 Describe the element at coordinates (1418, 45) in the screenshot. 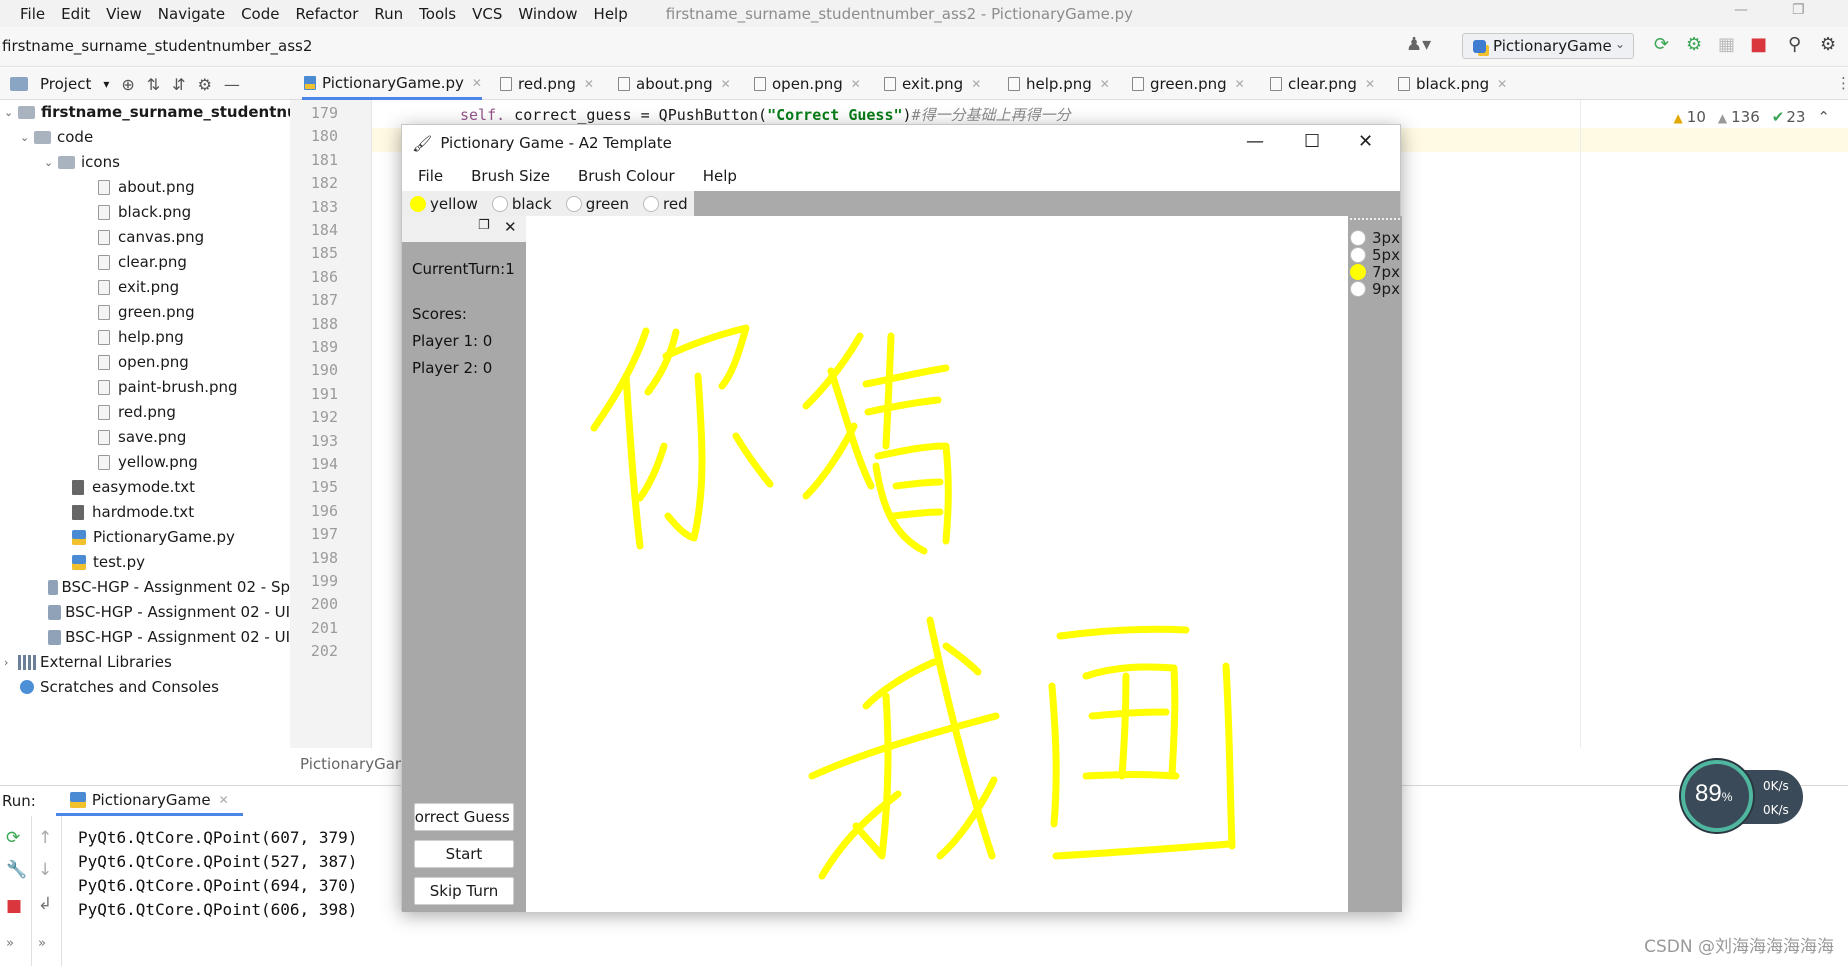

I see `user-icon: ♟▾` at that location.